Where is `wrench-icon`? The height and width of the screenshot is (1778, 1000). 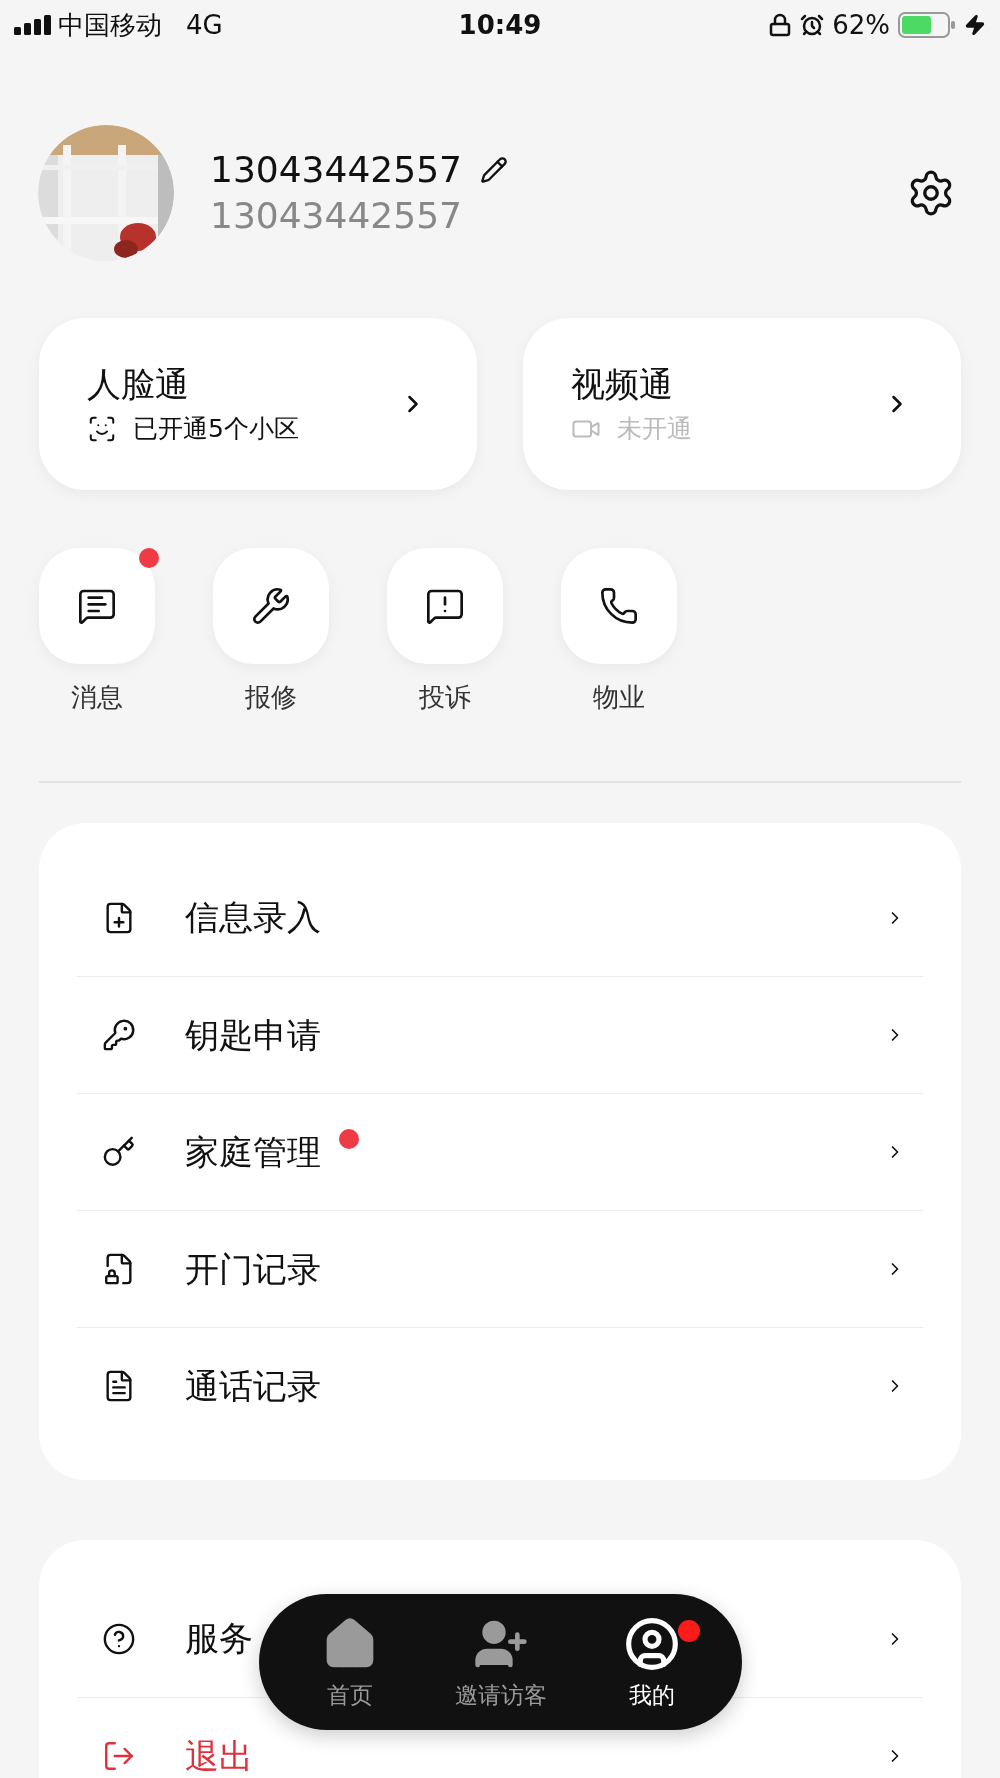
wrench-icon is located at coordinates (271, 606).